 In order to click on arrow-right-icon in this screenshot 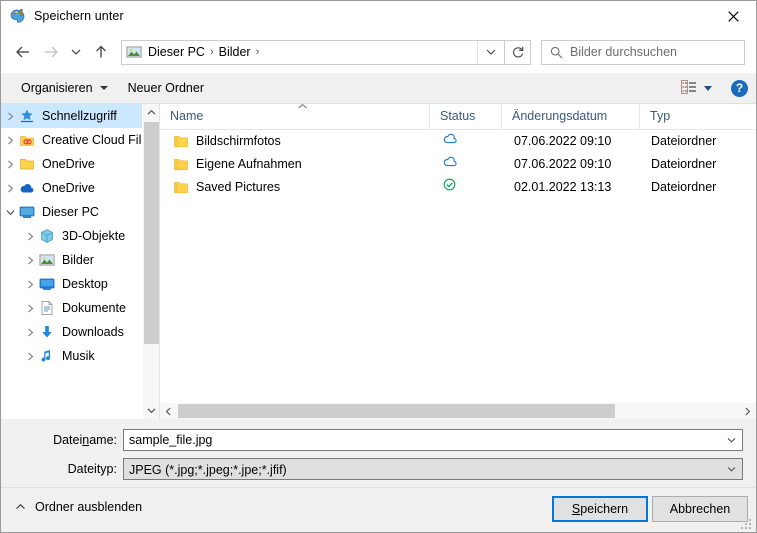, I will do `click(51, 52)`.